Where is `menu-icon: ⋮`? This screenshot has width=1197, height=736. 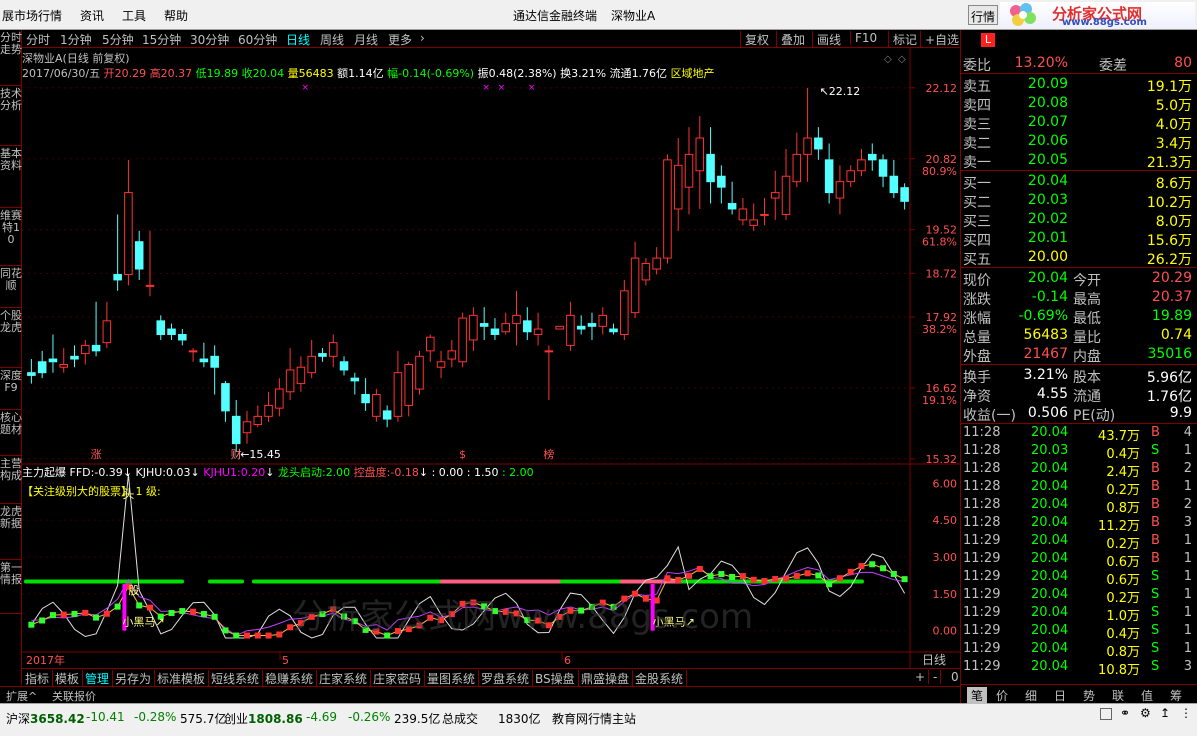 menu-icon: ⋮ is located at coordinates (1186, 713).